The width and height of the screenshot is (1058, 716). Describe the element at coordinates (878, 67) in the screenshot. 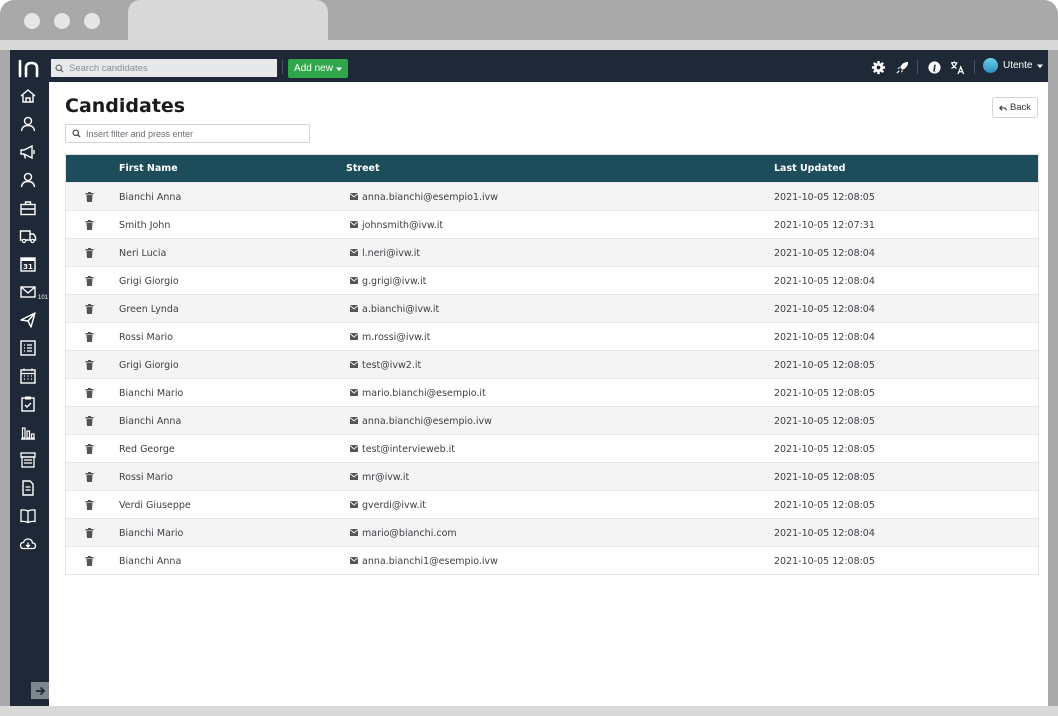

I see `gear-icon` at that location.